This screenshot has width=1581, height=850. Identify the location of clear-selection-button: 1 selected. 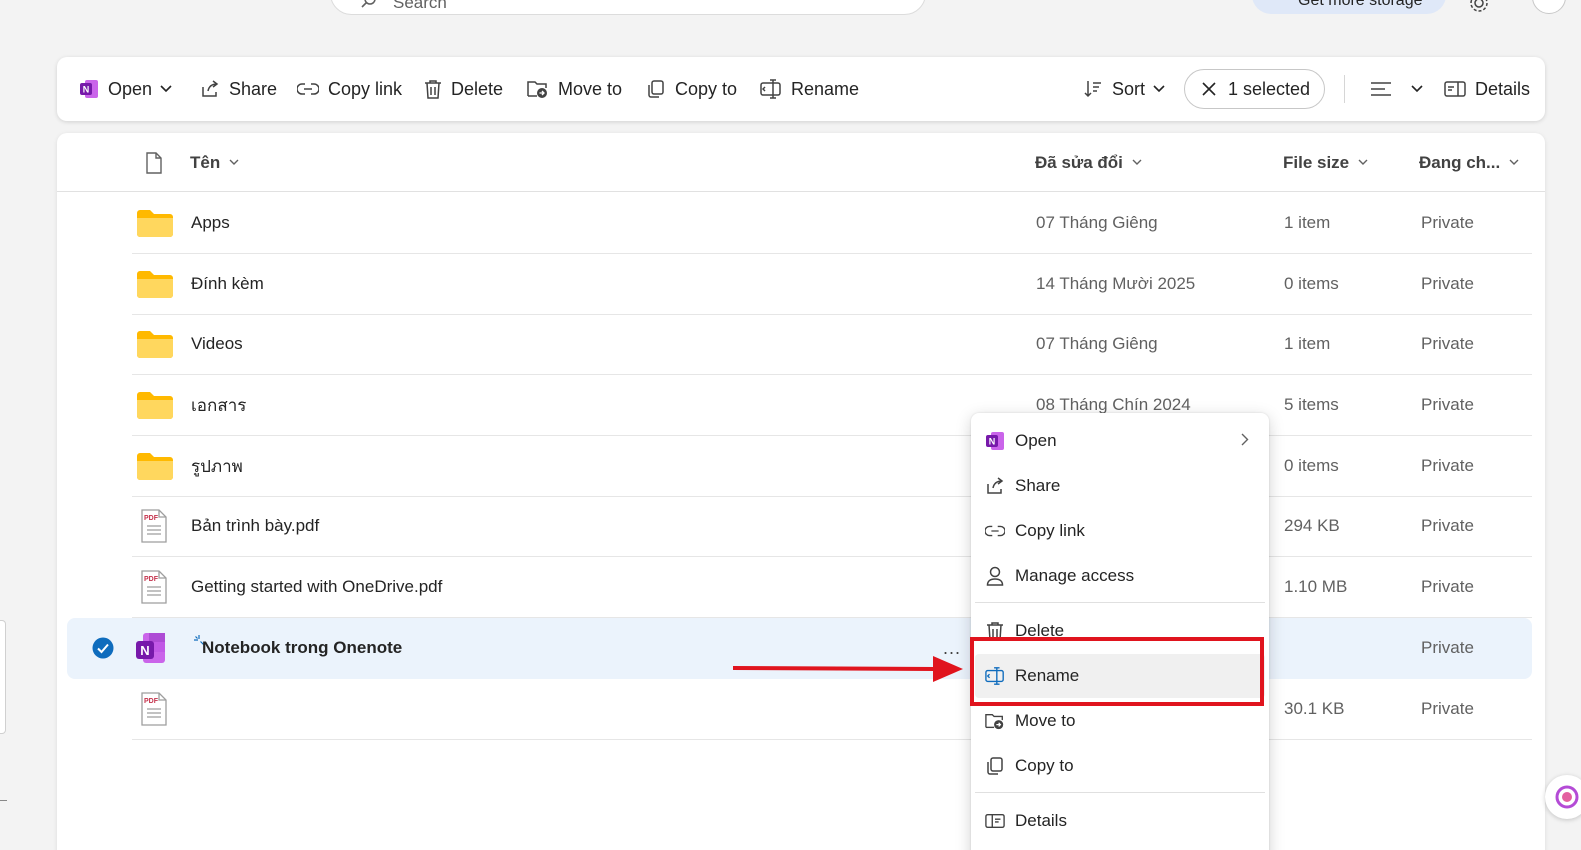
(1254, 89).